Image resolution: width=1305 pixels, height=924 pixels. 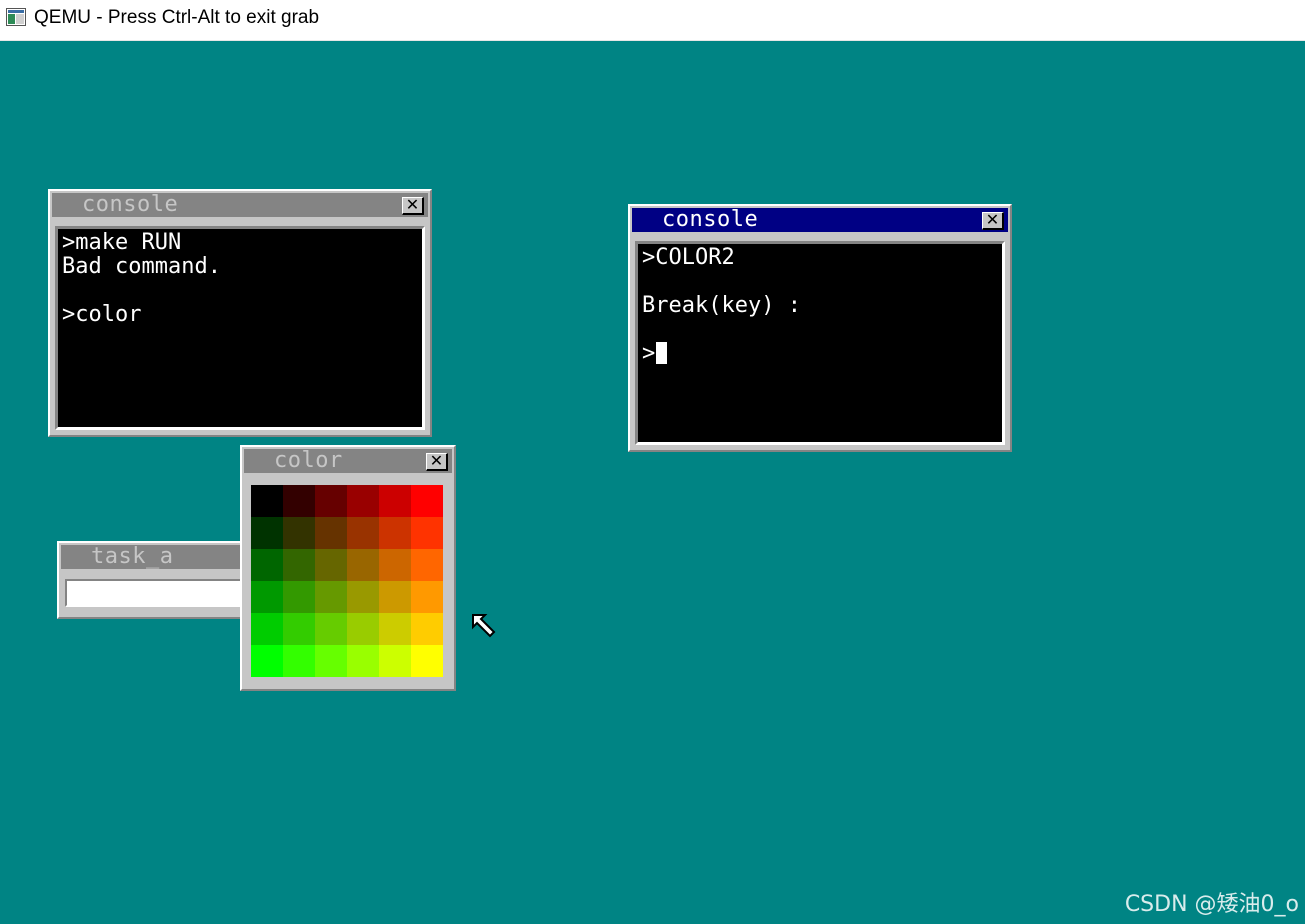 I want to click on host-title-bar: QEMU - Press Ctrl-Alt to exit grab, so click(x=652, y=20).